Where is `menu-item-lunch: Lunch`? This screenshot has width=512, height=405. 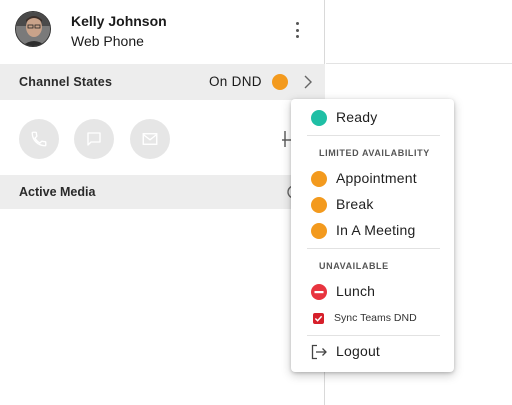 menu-item-lunch: Lunch is located at coordinates (372, 292).